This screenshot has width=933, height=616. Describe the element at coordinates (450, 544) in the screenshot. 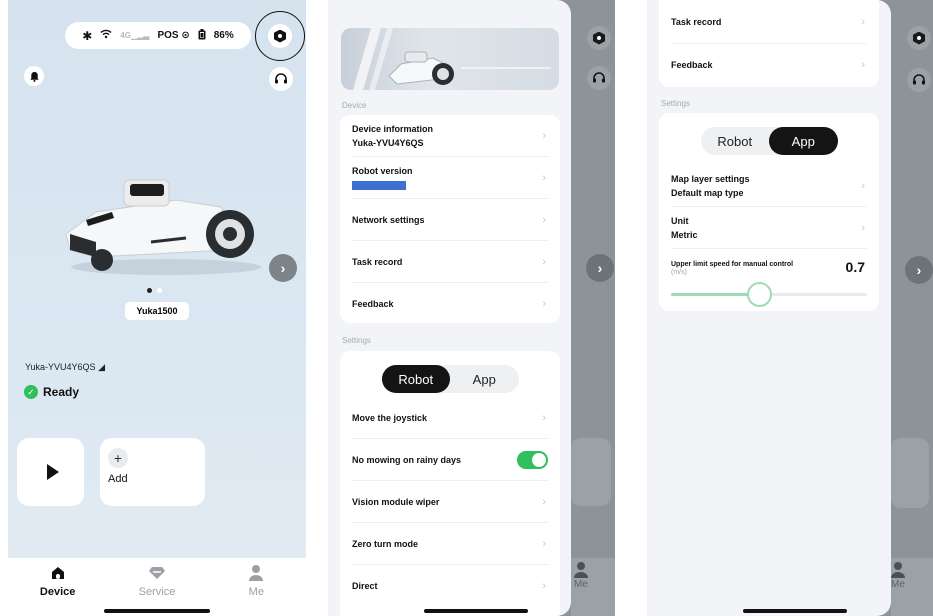

I see `zero-turn-row: Zero turn mode ›` at that location.